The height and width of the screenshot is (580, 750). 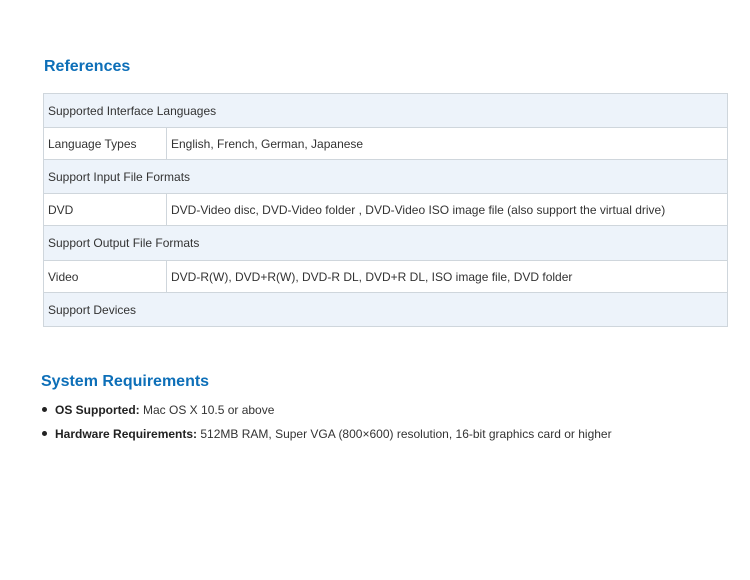 I want to click on requirement-term-os: OS Supported:, so click(x=97, y=410).